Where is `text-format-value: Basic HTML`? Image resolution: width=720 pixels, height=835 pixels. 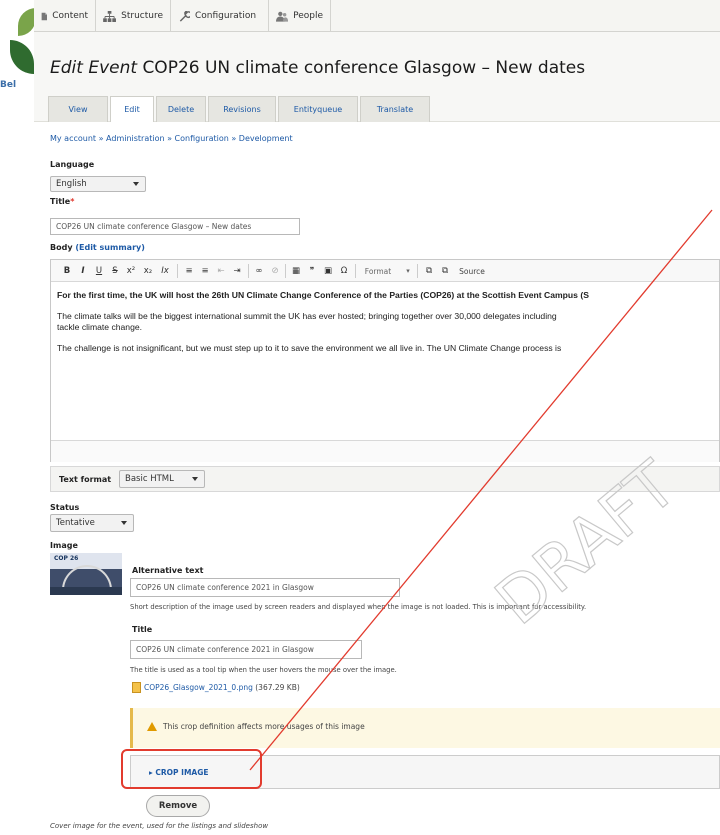 text-format-value: Basic HTML is located at coordinates (149, 479).